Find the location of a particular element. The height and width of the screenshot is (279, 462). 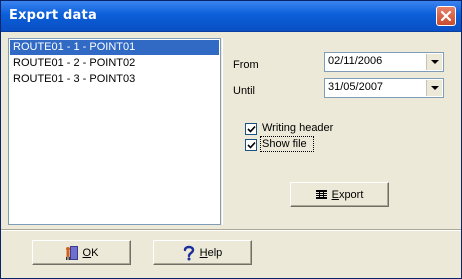

show-file-checkbox is located at coordinates (251, 145).